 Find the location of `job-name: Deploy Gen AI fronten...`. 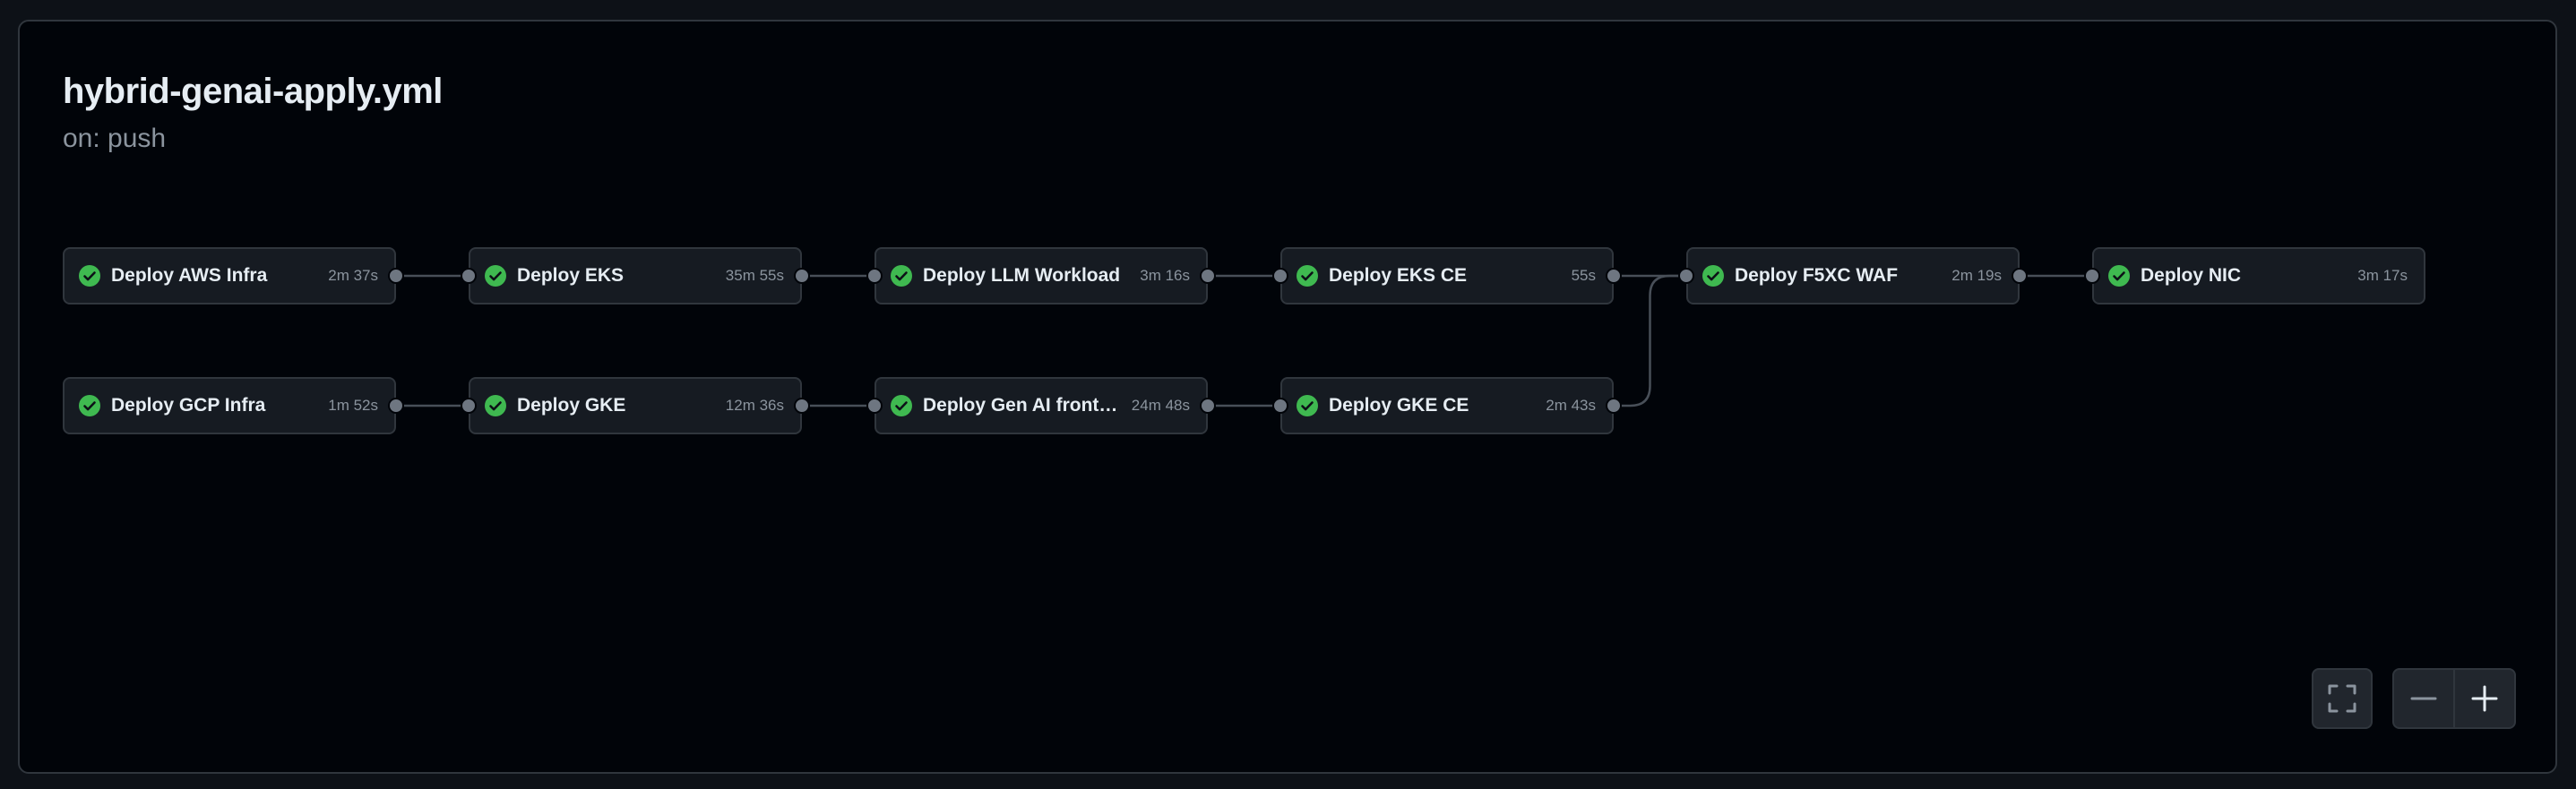

job-name: Deploy Gen AI fronten... is located at coordinates (1023, 405).